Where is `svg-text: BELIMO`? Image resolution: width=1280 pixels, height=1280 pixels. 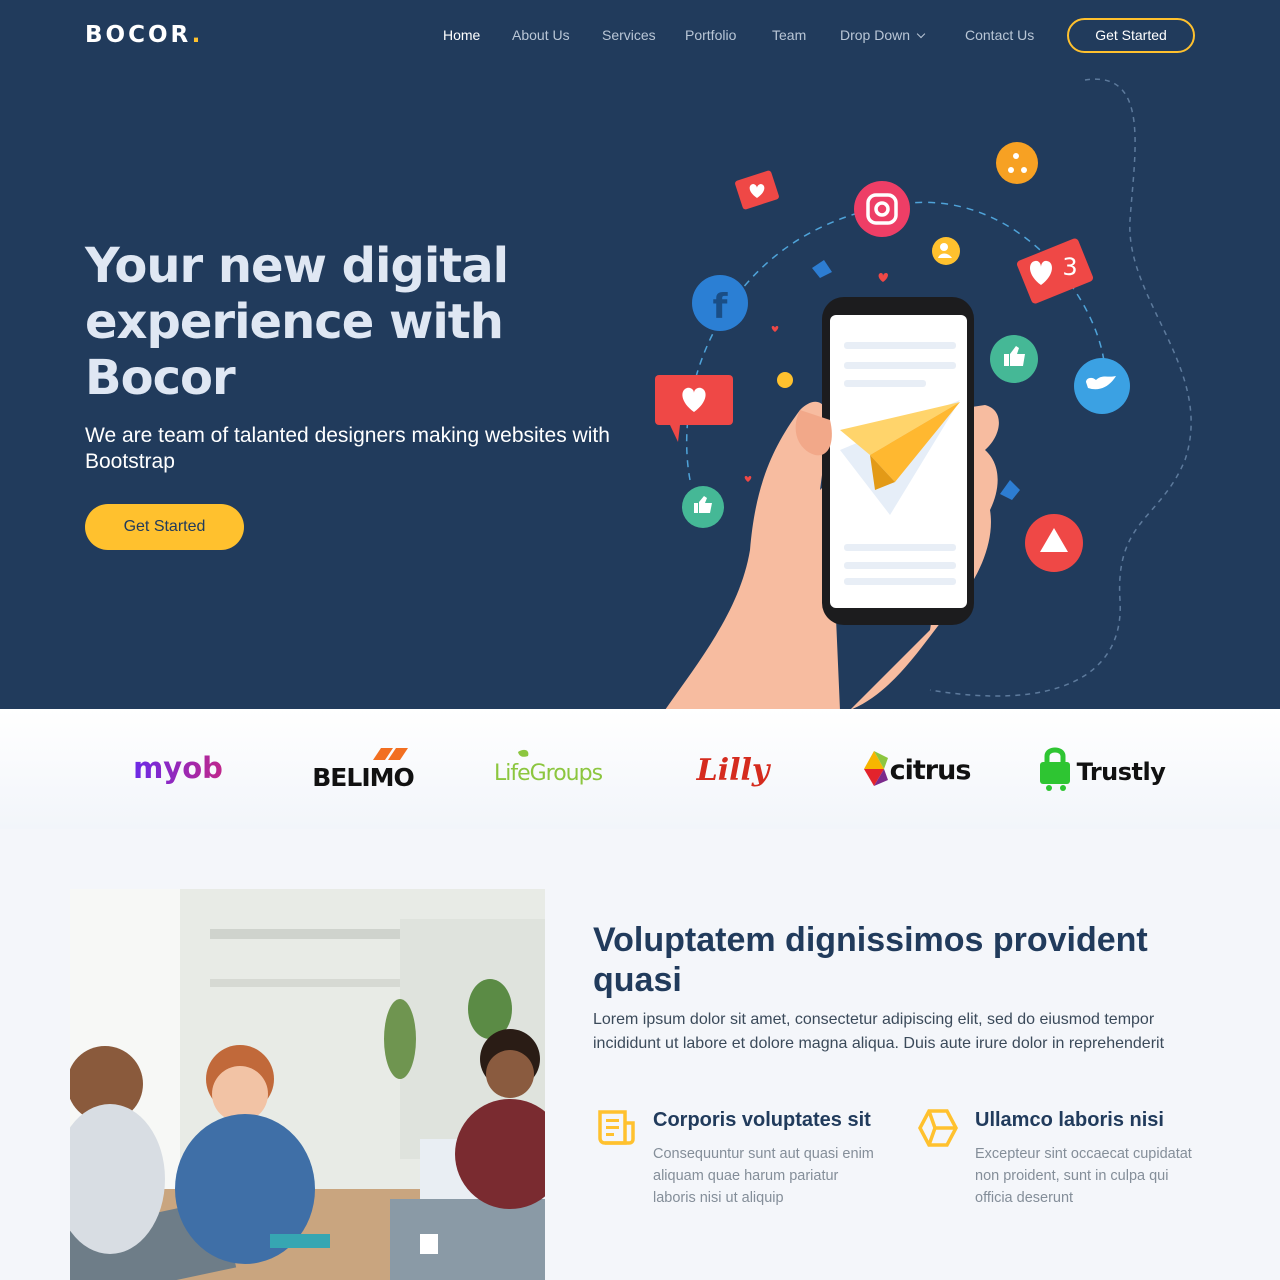 svg-text: BELIMO is located at coordinates (363, 777).